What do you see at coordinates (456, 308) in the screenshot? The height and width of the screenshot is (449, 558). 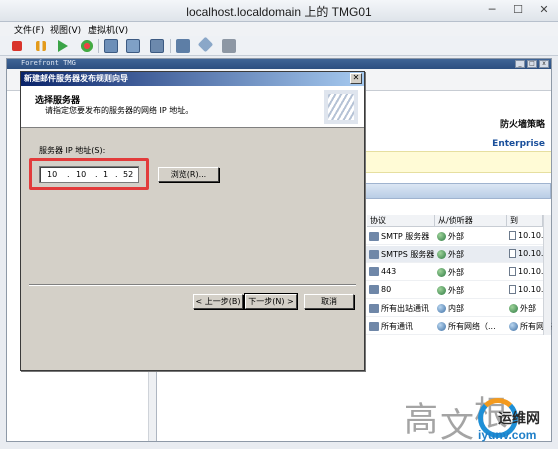 I see `from-cell: 内部` at bounding box center [456, 308].